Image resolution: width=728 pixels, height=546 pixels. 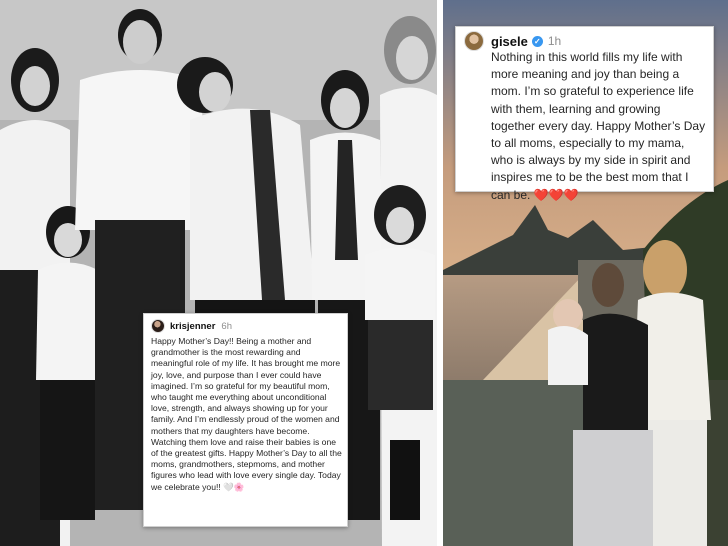 I want to click on username: gisele, so click(x=509, y=41).